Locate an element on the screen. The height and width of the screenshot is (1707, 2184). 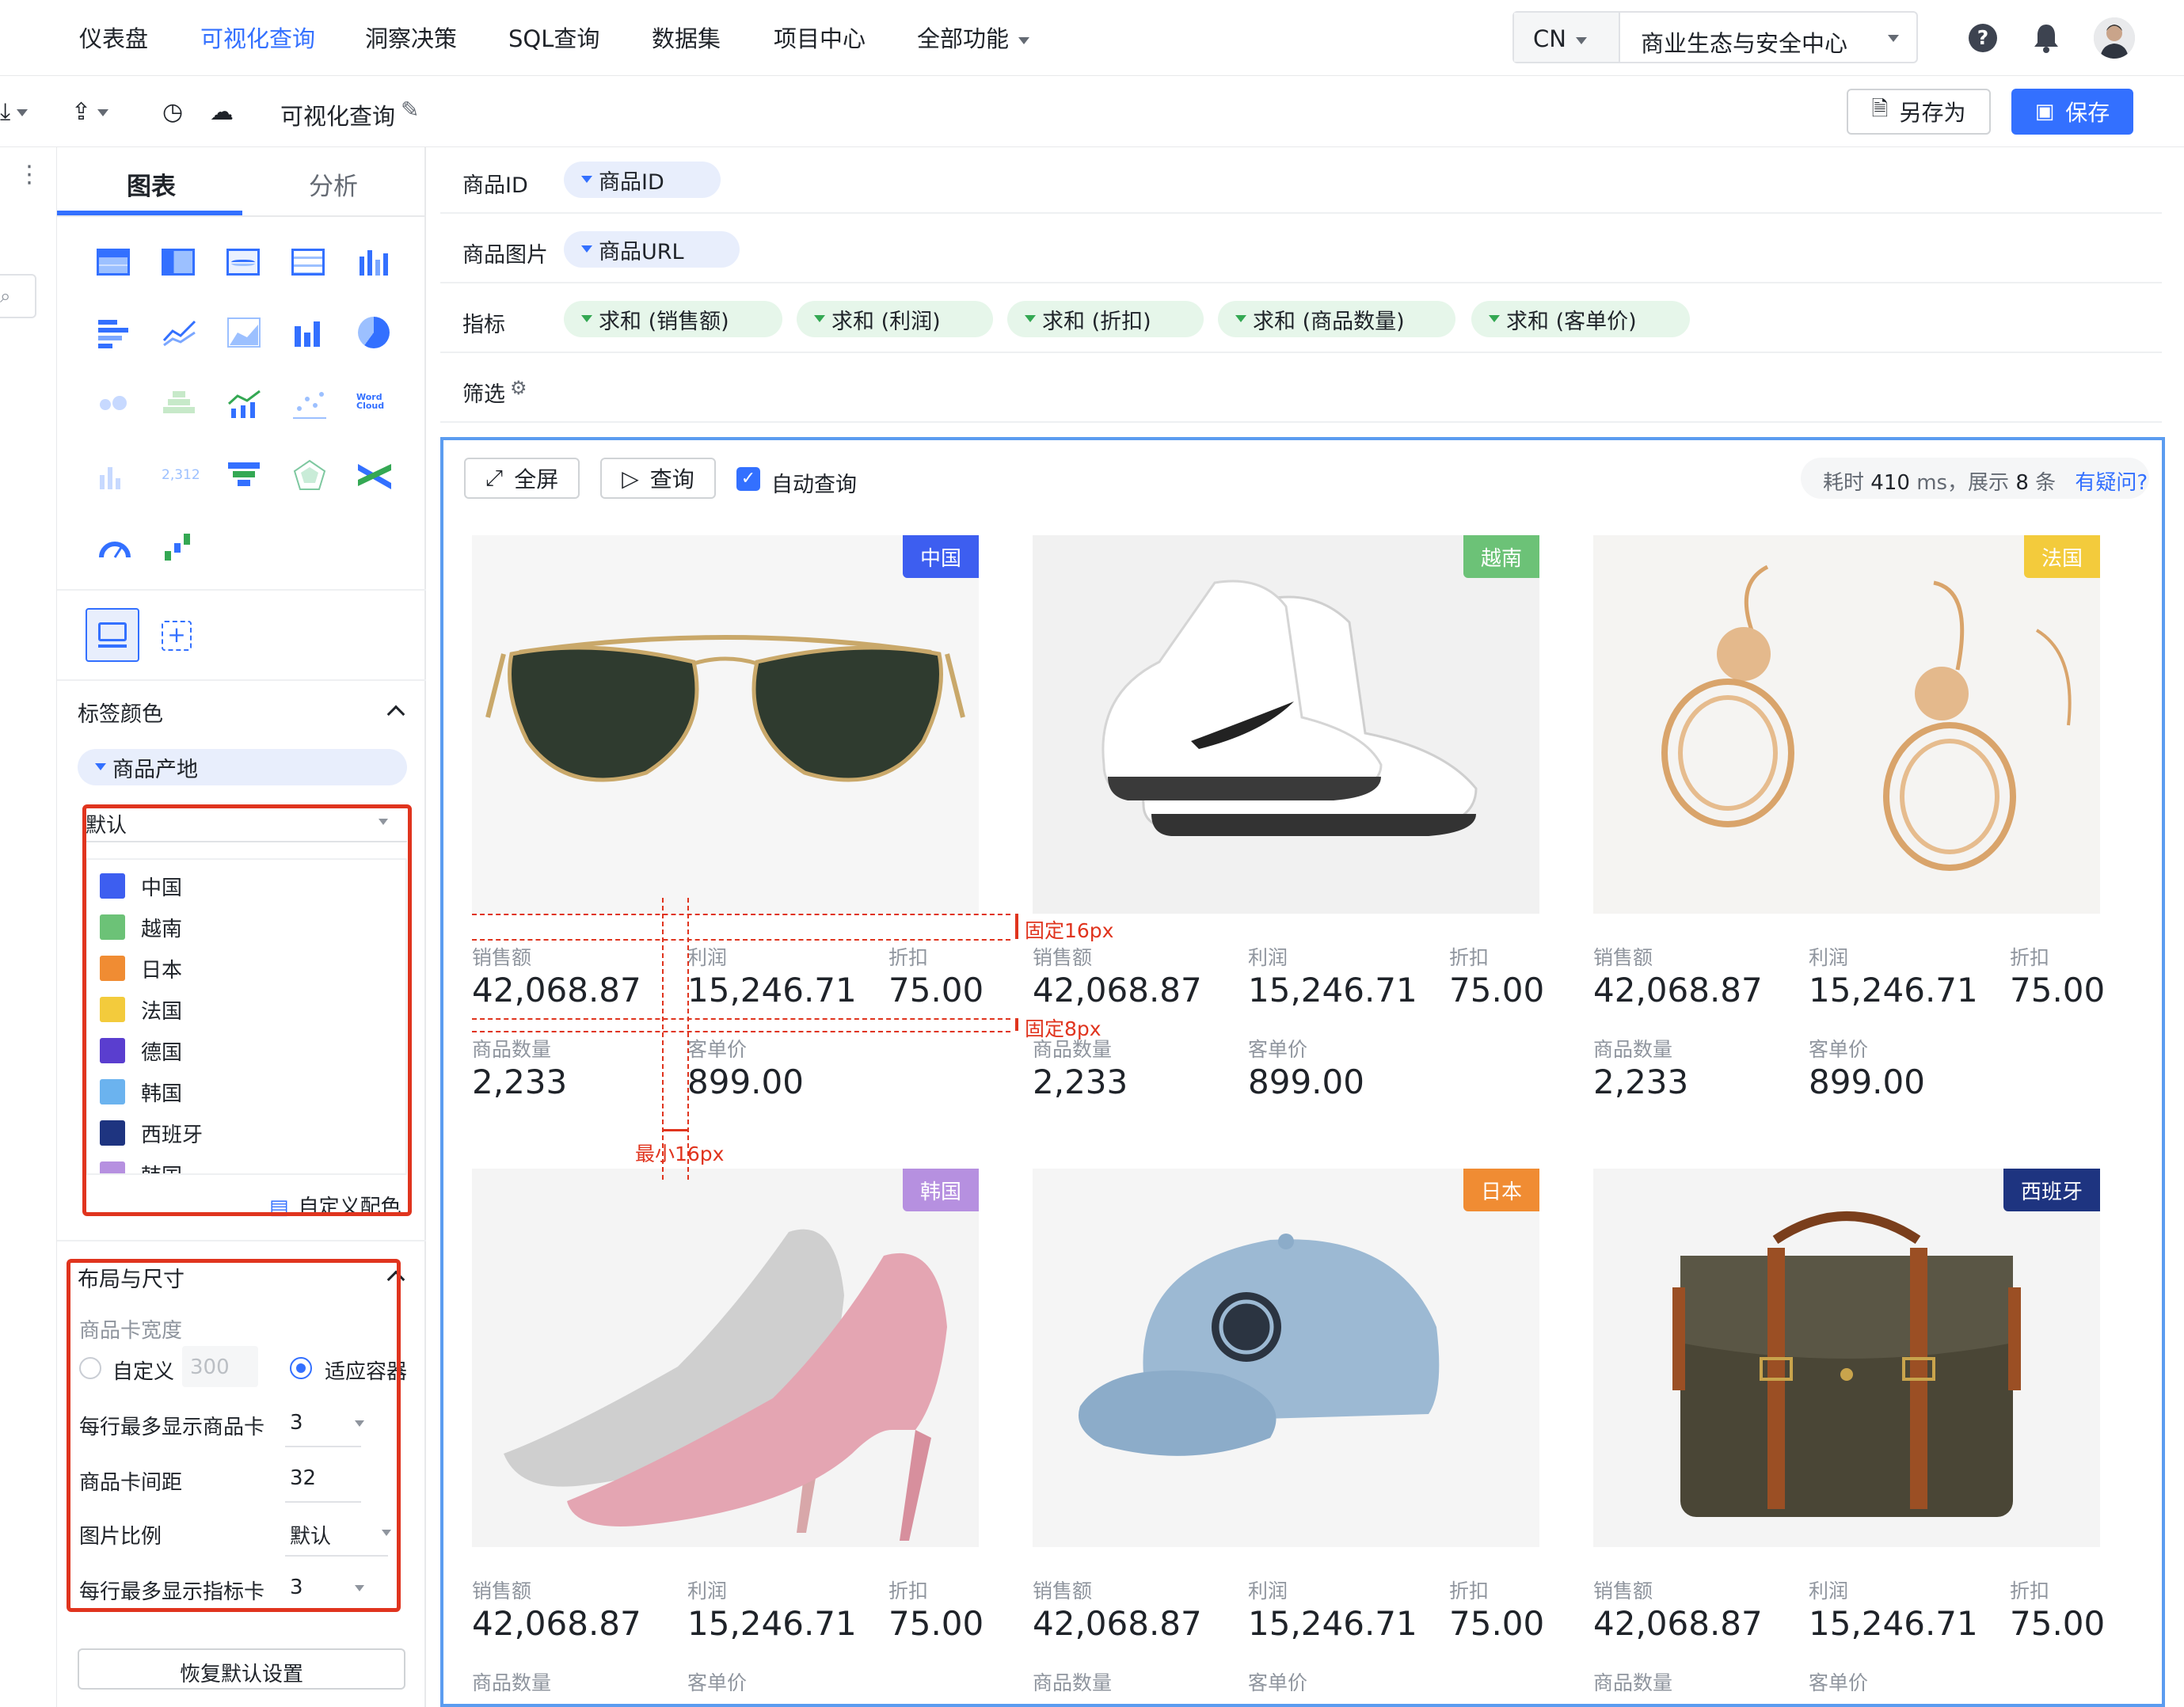
product-id-field-pill: 商品ID is located at coordinates (642, 180).